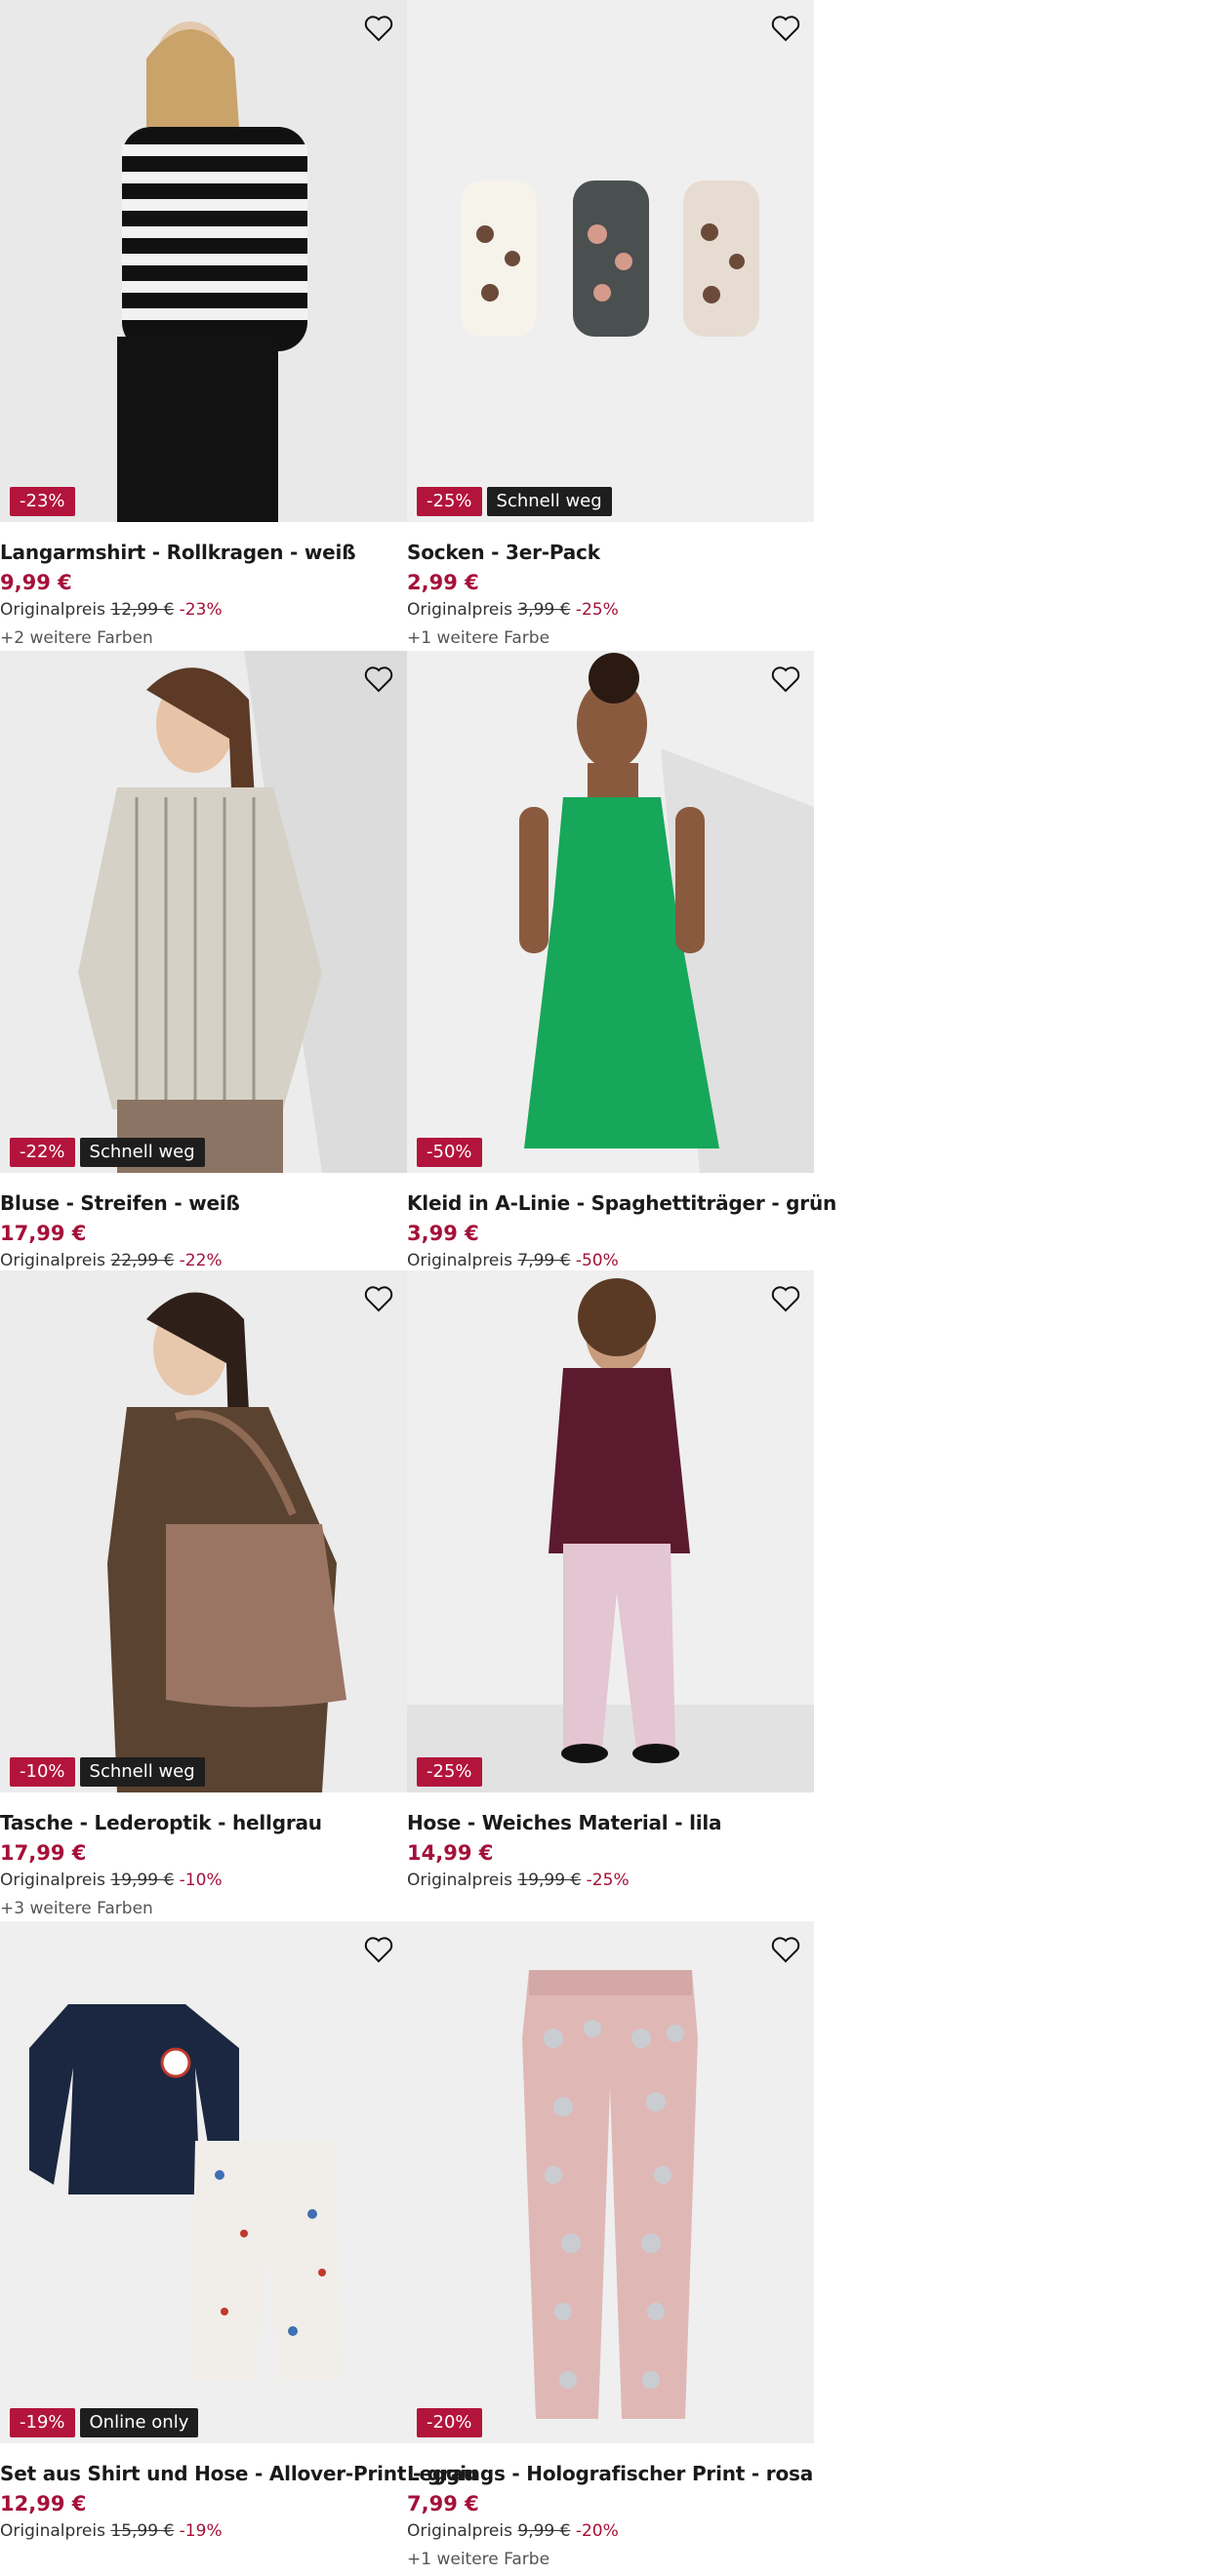 This screenshot has width=1220, height=2576. What do you see at coordinates (610, 610) in the screenshot?
I see `original-price-line: Originalpreis 3,99 € -25%` at bounding box center [610, 610].